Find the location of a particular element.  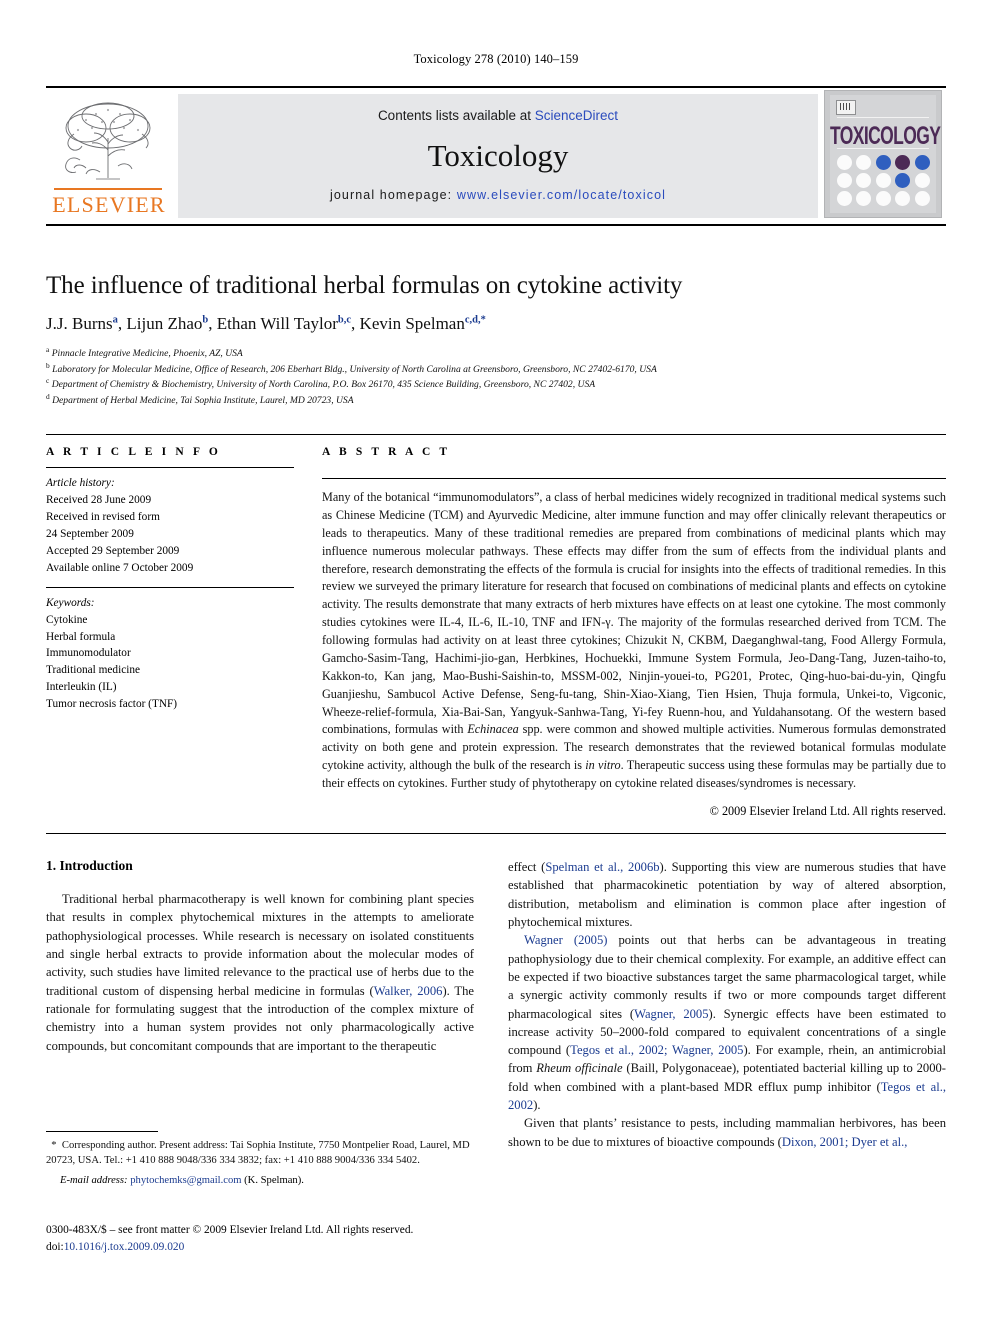

abstract-italic-invitro: in vitro is located at coordinates (603, 765).